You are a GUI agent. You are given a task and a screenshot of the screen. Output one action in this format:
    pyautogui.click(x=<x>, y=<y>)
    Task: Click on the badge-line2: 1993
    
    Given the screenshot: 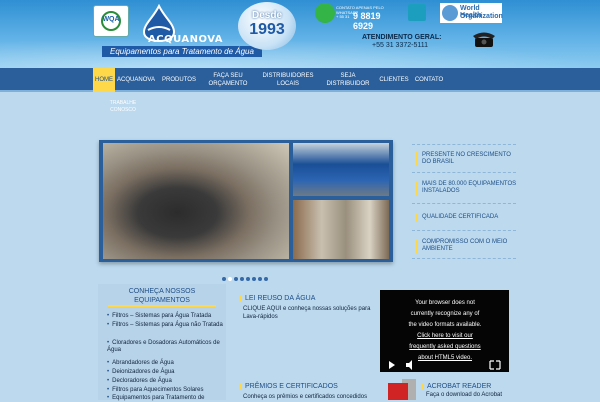 What is the action you would take?
    pyautogui.click(x=267, y=29)
    